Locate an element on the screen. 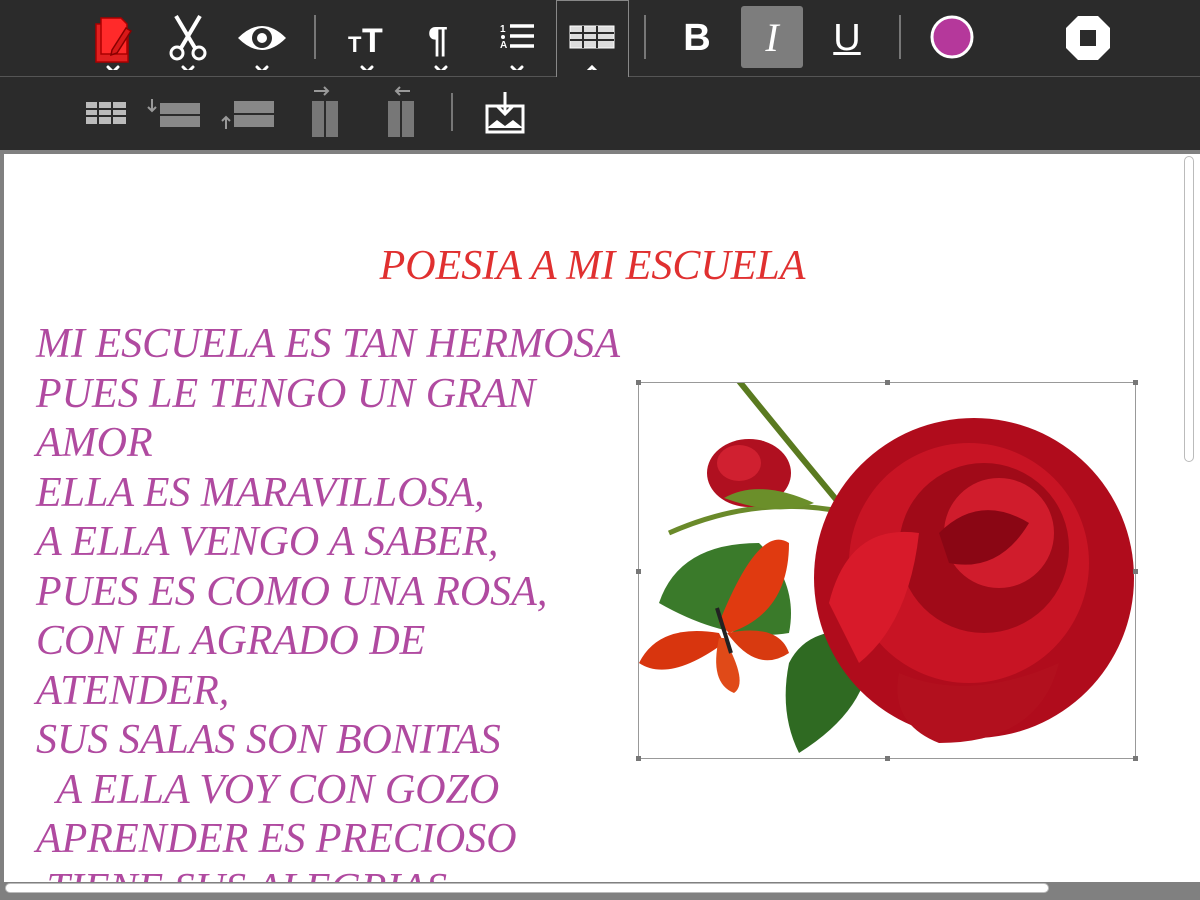  insert-row-above-button is located at coordinates (248, 113).